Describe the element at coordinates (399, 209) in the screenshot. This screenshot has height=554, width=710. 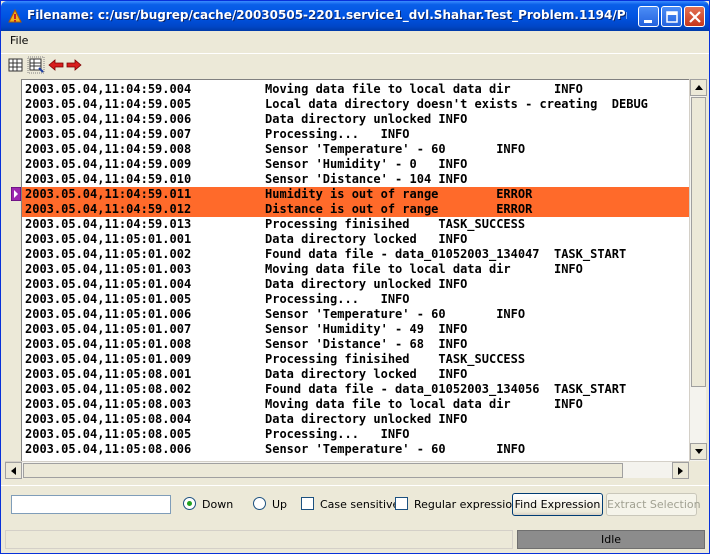
I see `log-message: Distance is out of range ERROR` at that location.